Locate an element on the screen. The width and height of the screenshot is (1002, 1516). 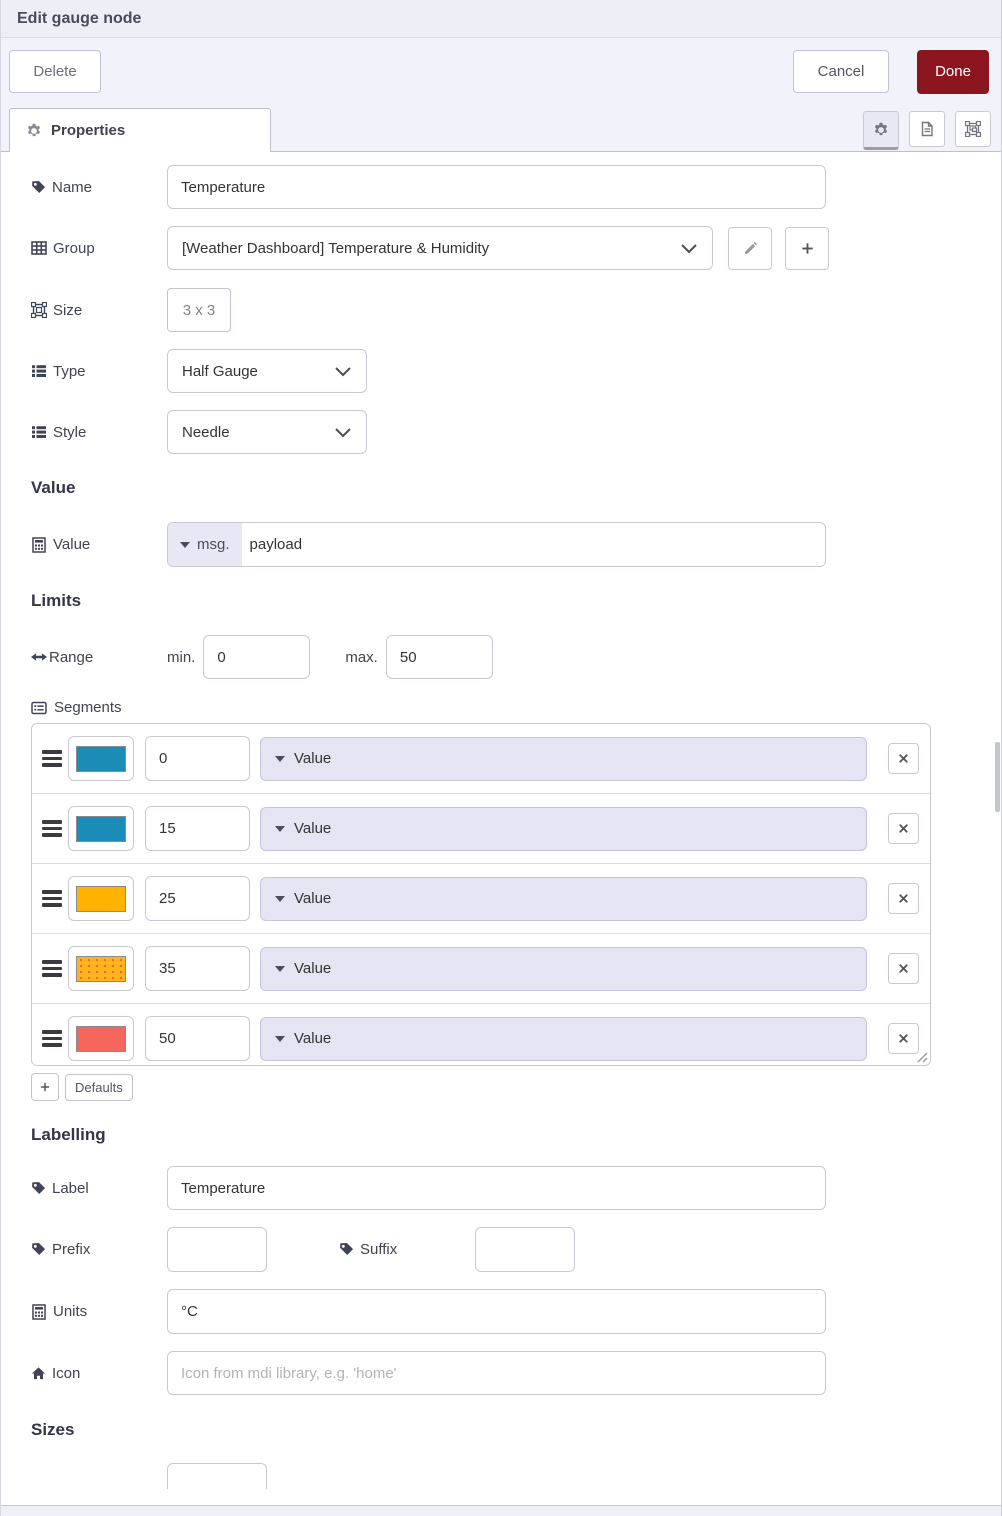
min-label: min. is located at coordinates (181, 657).